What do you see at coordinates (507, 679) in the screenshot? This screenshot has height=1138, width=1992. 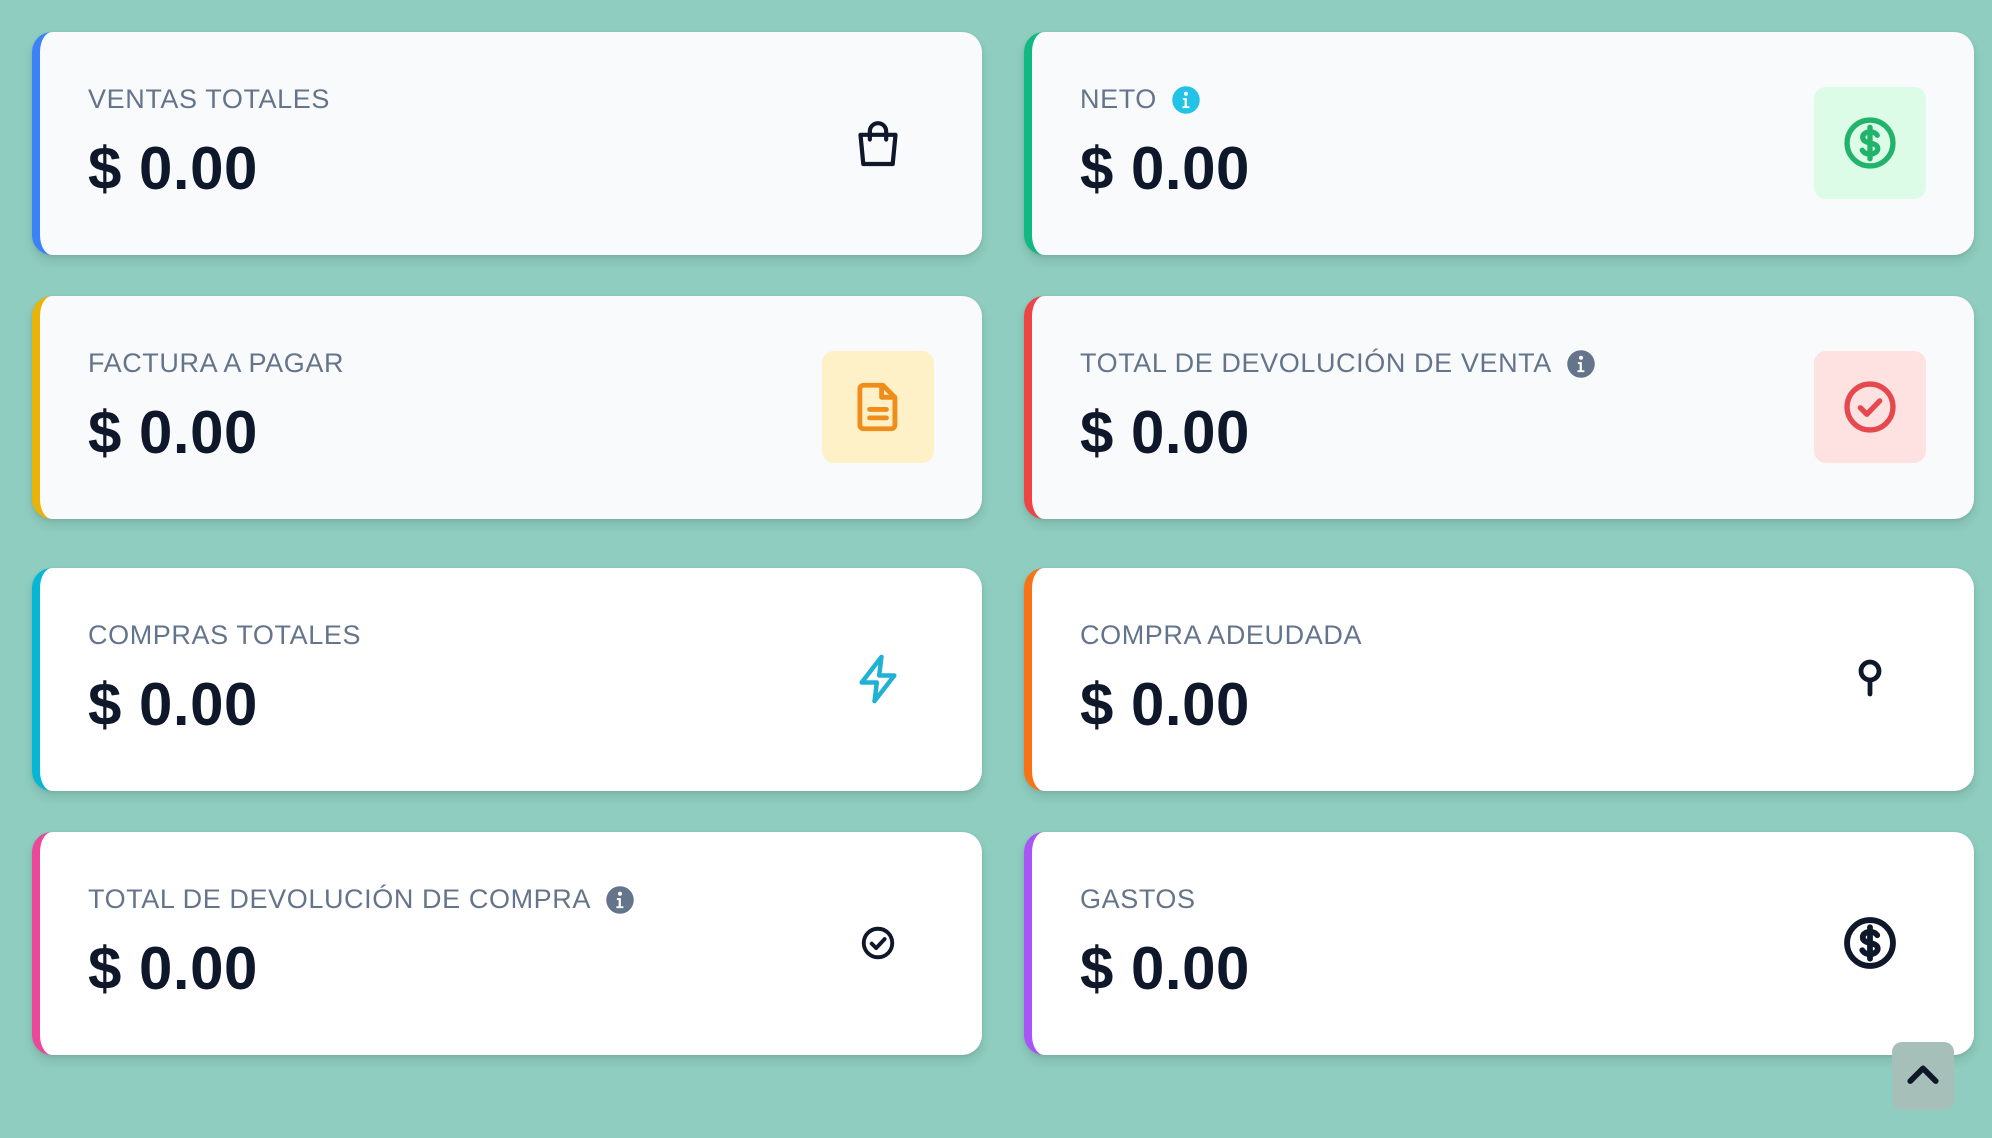 I see `card-compras-totales: COMPRAS TOTALES $ 0.00` at bounding box center [507, 679].